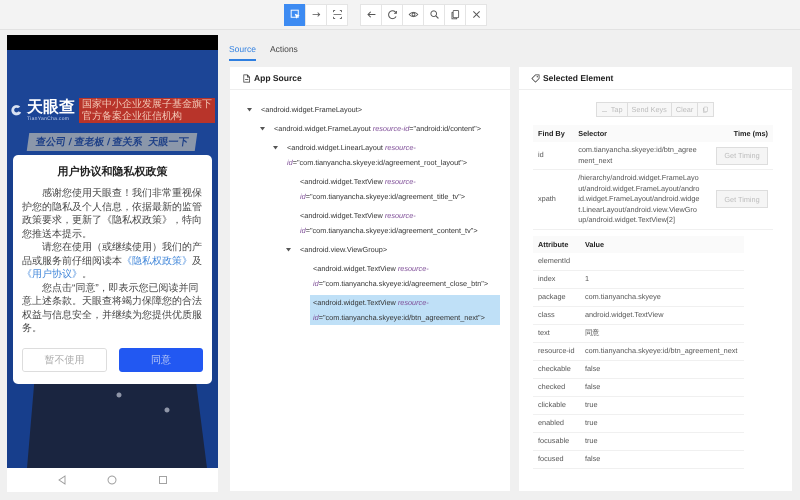  What do you see at coordinates (112, 480) in the screenshot?
I see `home-icon` at bounding box center [112, 480].